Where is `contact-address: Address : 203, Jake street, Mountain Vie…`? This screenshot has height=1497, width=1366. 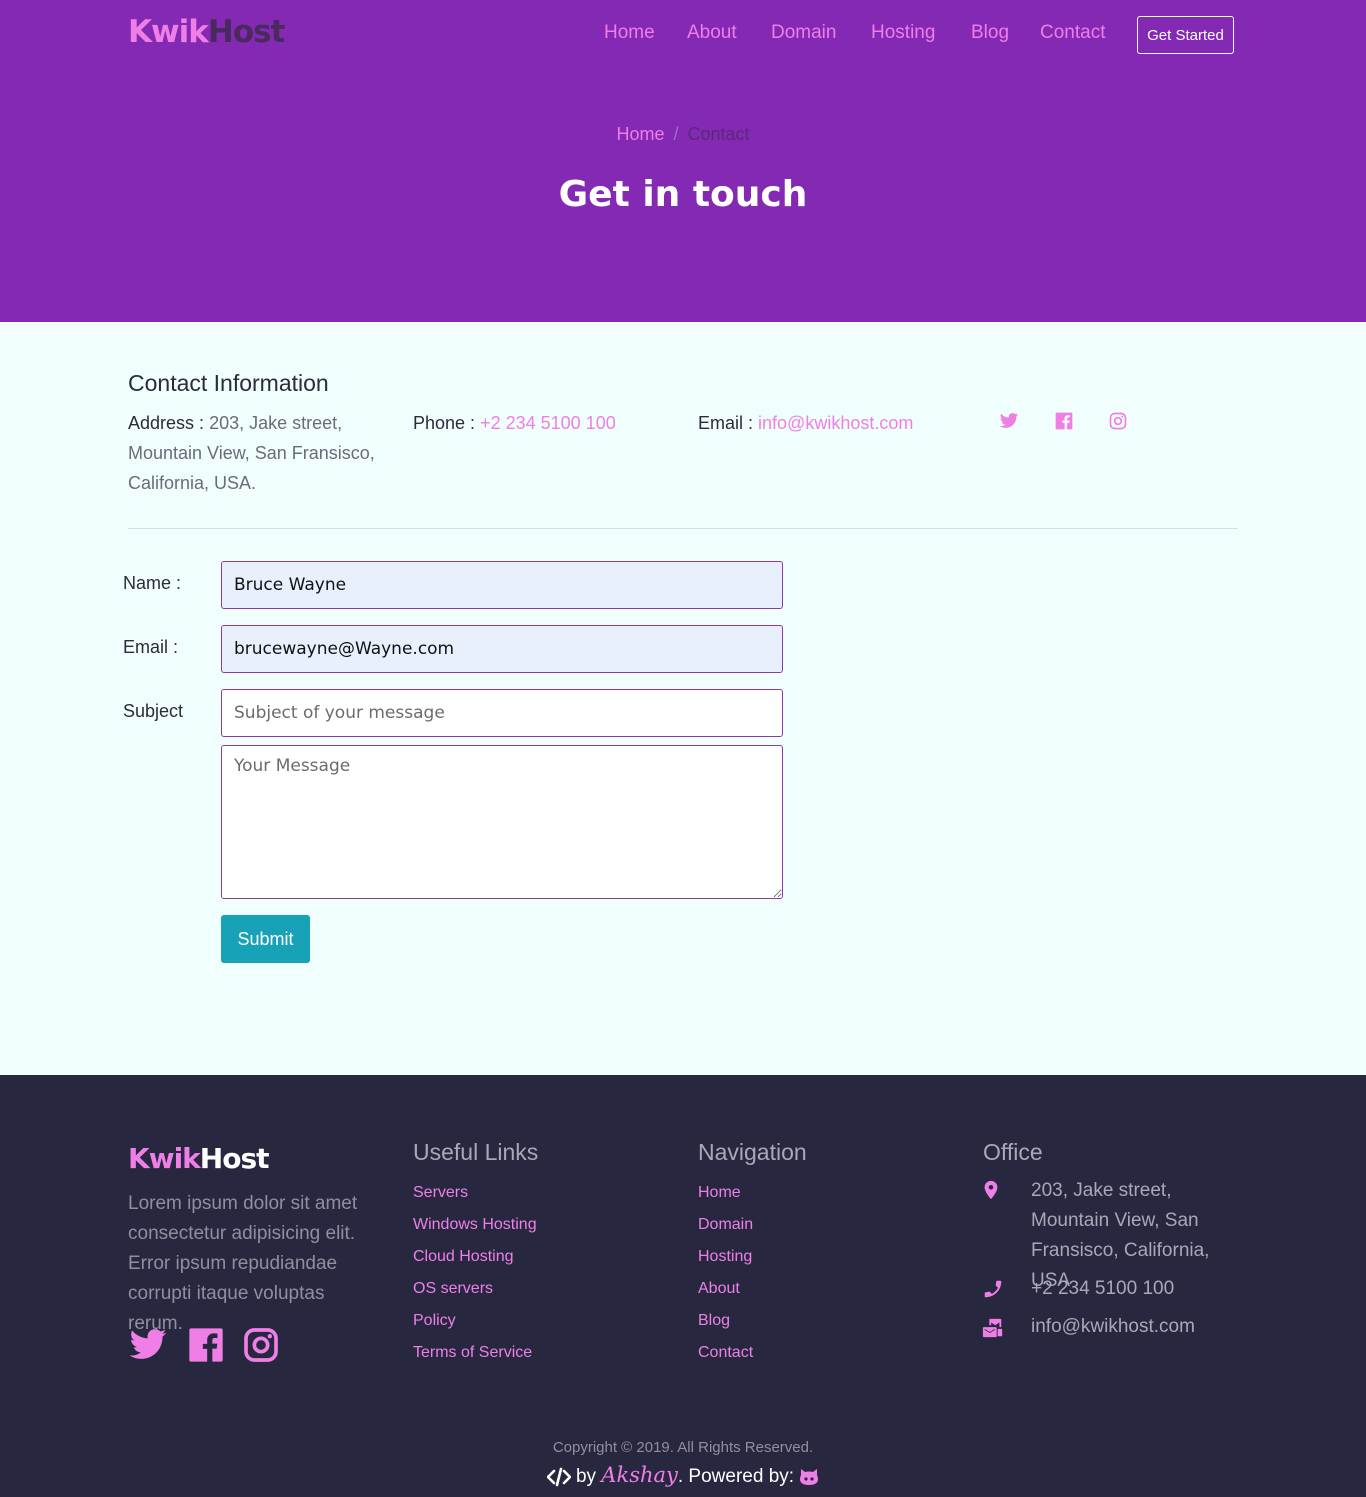
contact-address: Address : 203, Jake street, Mountain Vie… is located at coordinates (253, 453).